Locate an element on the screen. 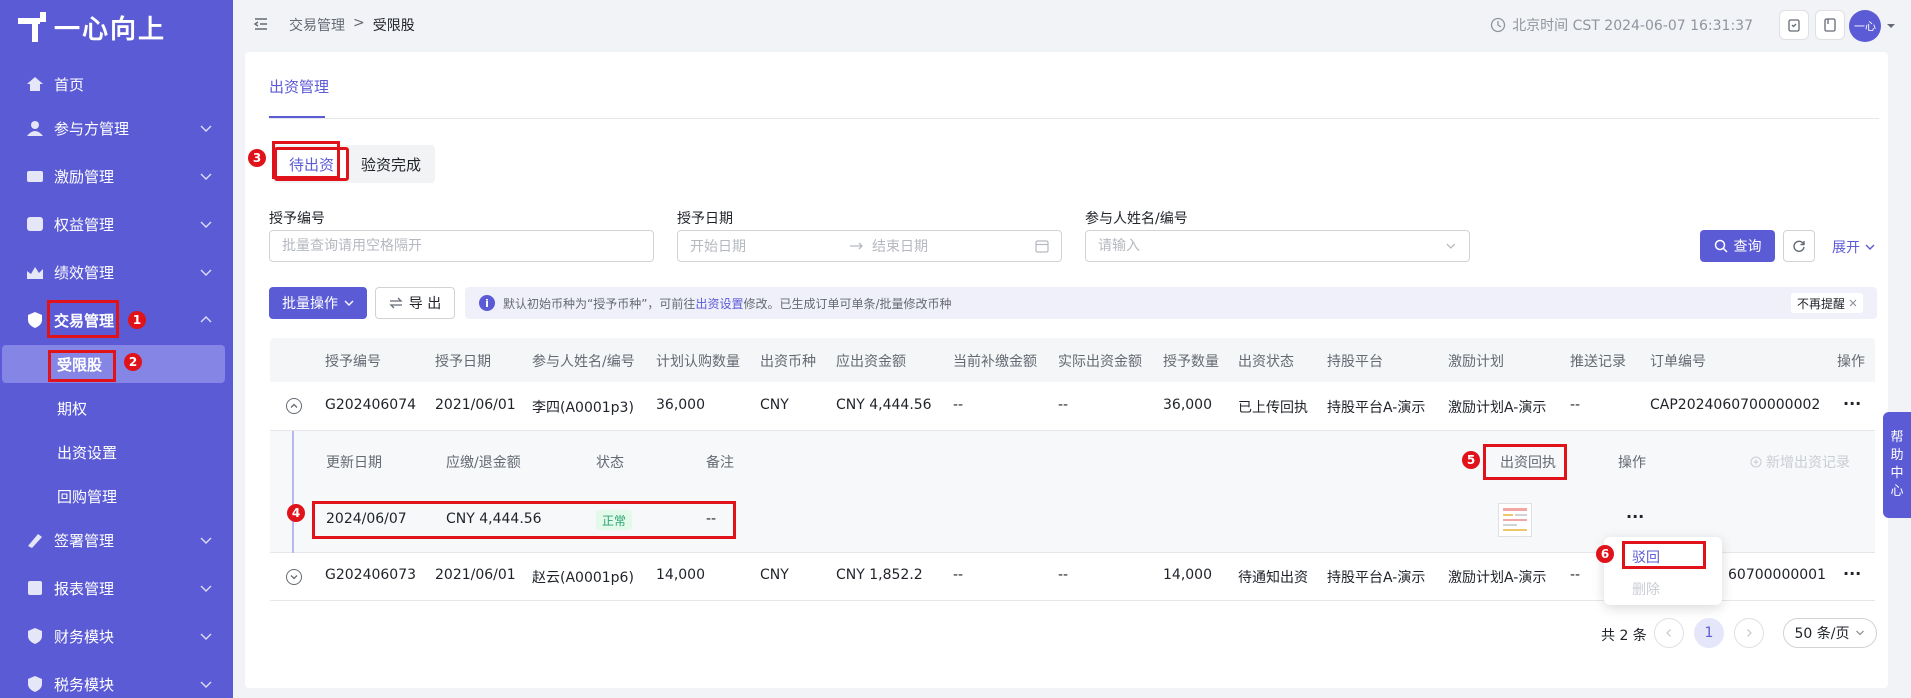  sidebar-item-label: 财务模块 is located at coordinates (84, 636).